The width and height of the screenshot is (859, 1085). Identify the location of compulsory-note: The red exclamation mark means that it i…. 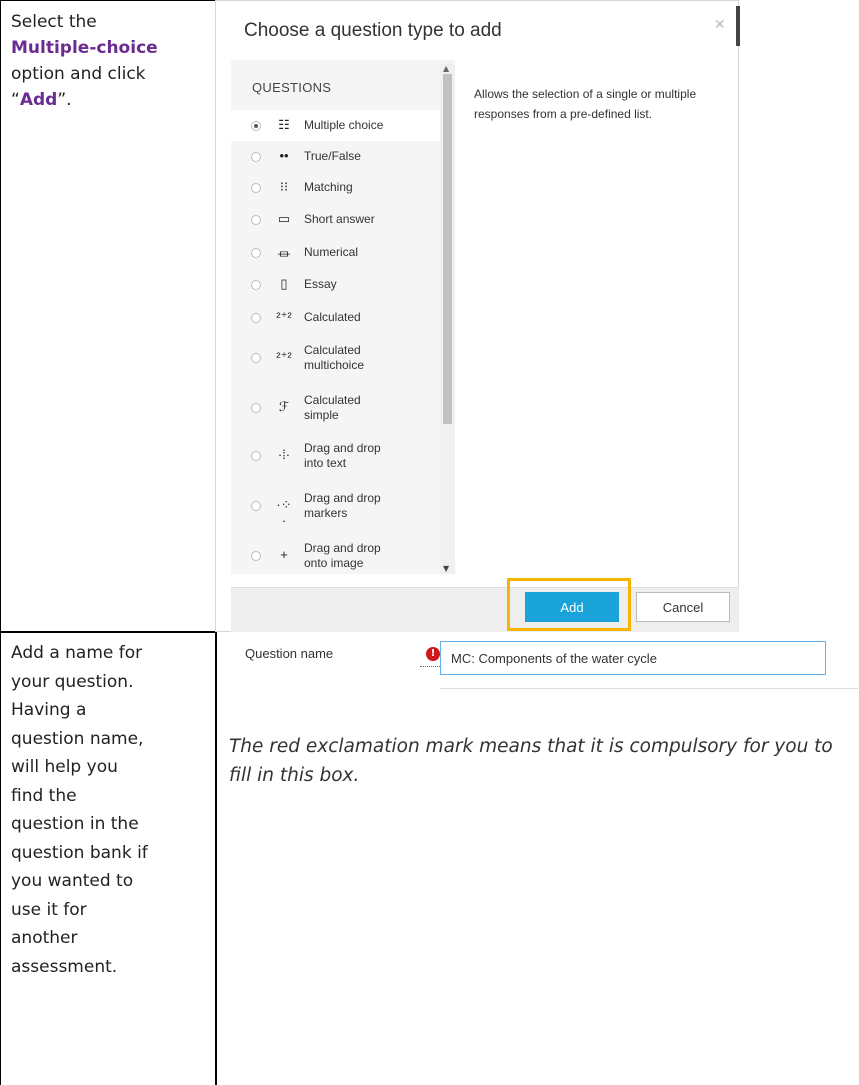
(531, 761).